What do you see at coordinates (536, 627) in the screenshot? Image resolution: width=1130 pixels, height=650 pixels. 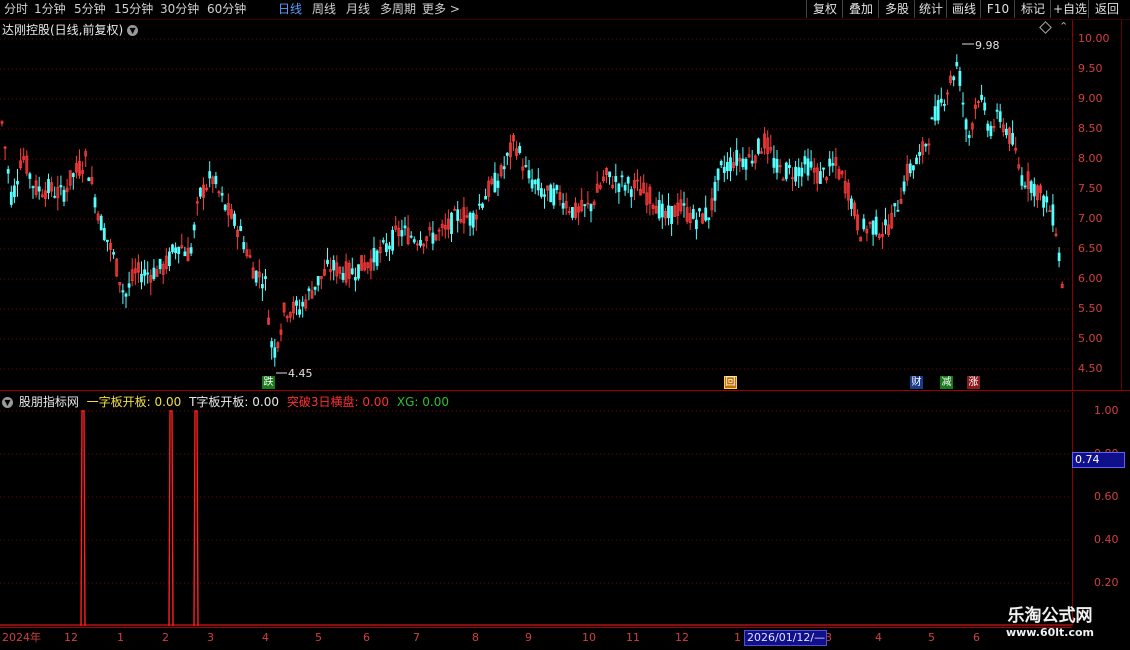 I see `time-axis-line` at bounding box center [536, 627].